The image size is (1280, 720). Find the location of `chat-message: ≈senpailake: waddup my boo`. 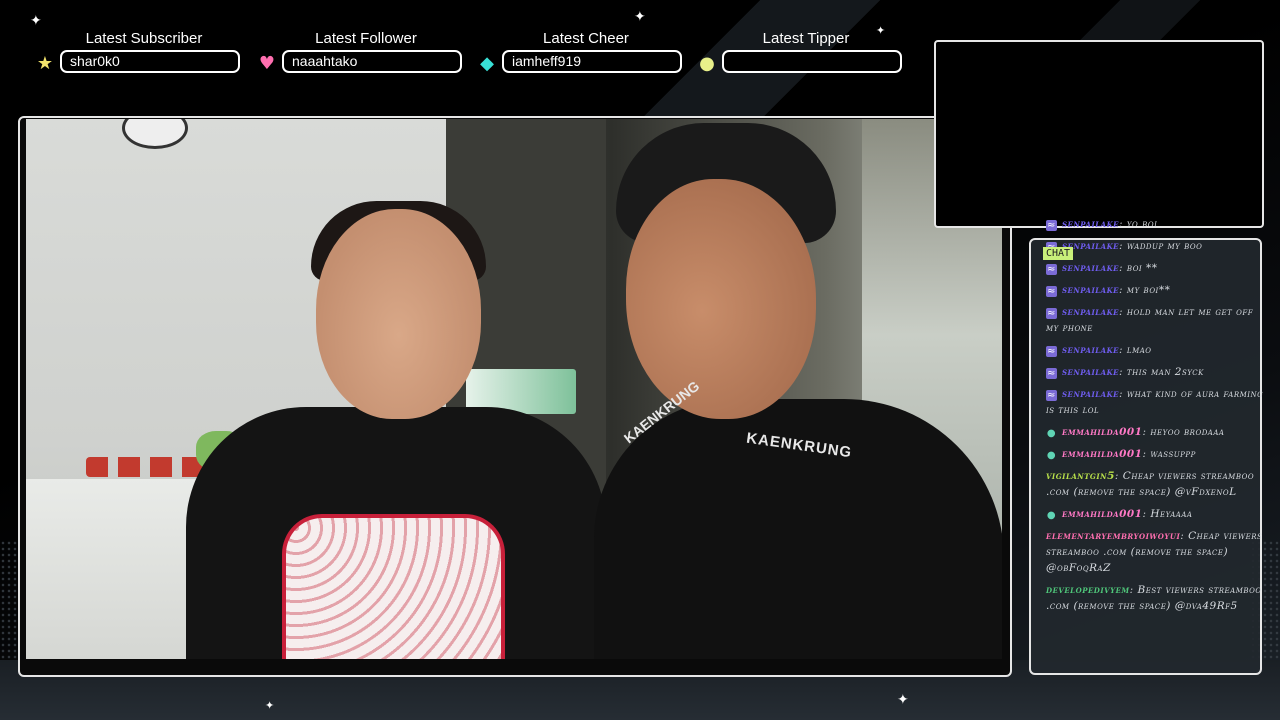

chat-message: ≈senpailake: waddup my boo is located at coordinates (1155, 246).